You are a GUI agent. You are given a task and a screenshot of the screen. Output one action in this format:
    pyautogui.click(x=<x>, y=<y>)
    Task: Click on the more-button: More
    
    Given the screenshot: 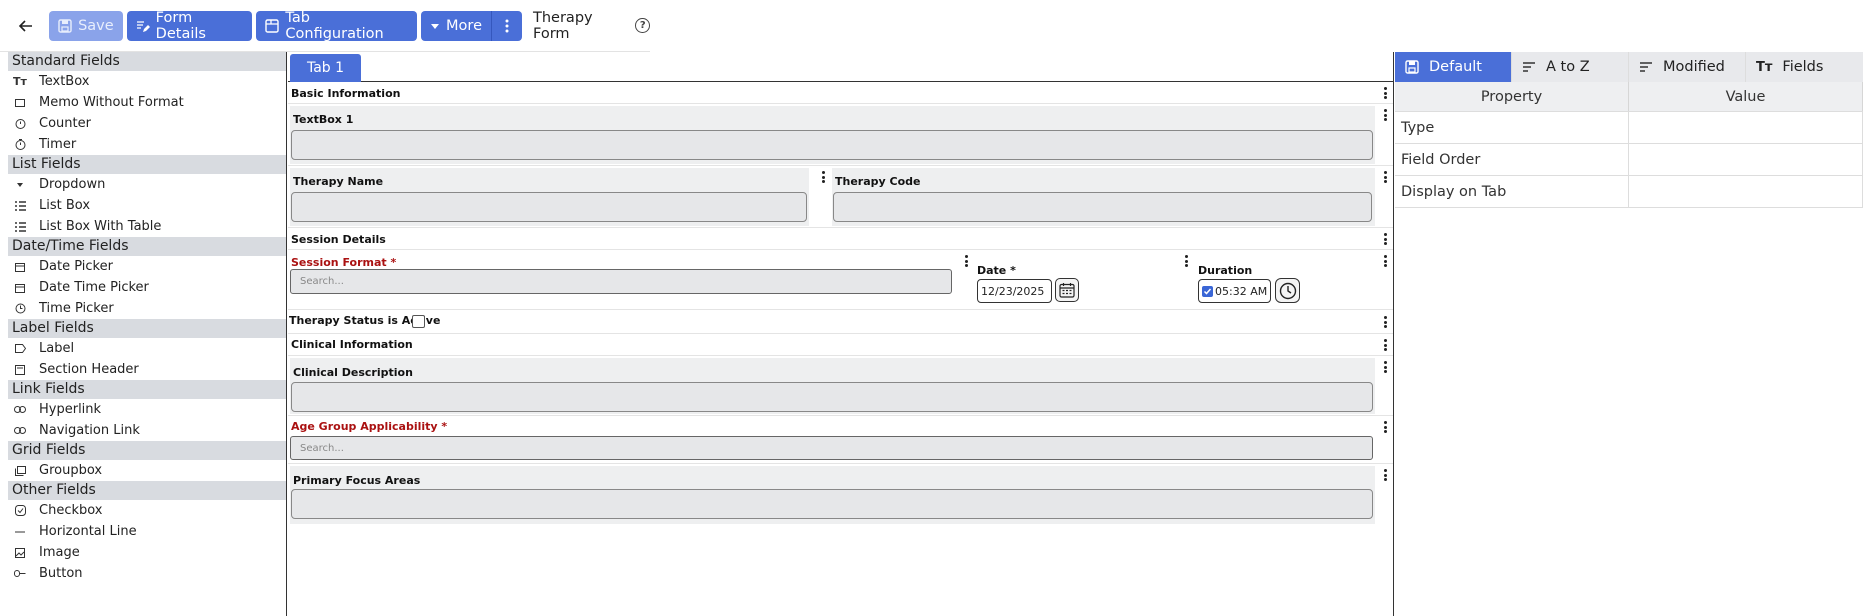 What is the action you would take?
    pyautogui.click(x=456, y=25)
    